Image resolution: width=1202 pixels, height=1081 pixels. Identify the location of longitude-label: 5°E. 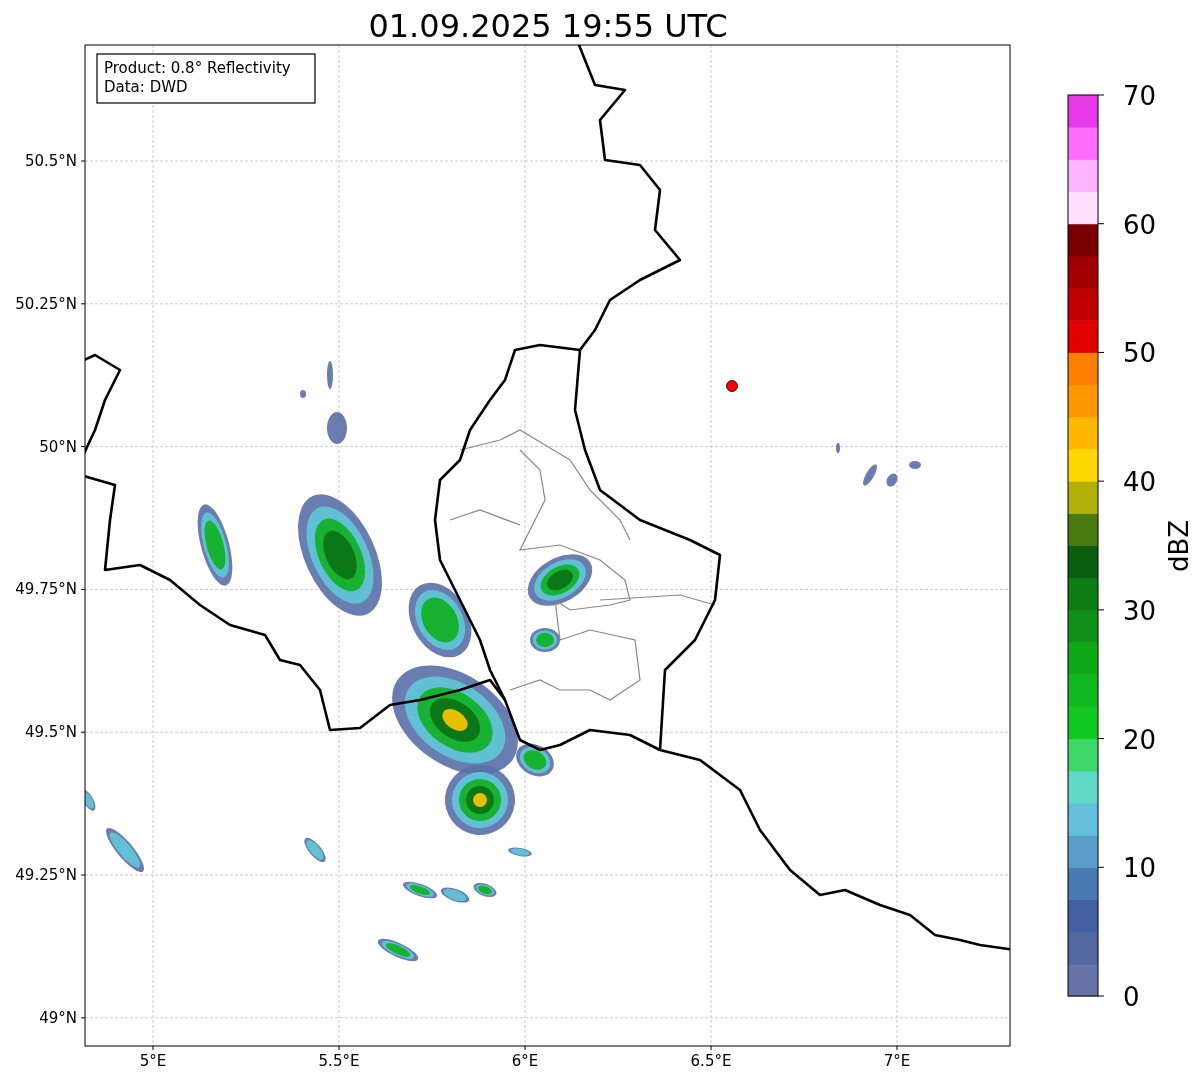
(153, 1061).